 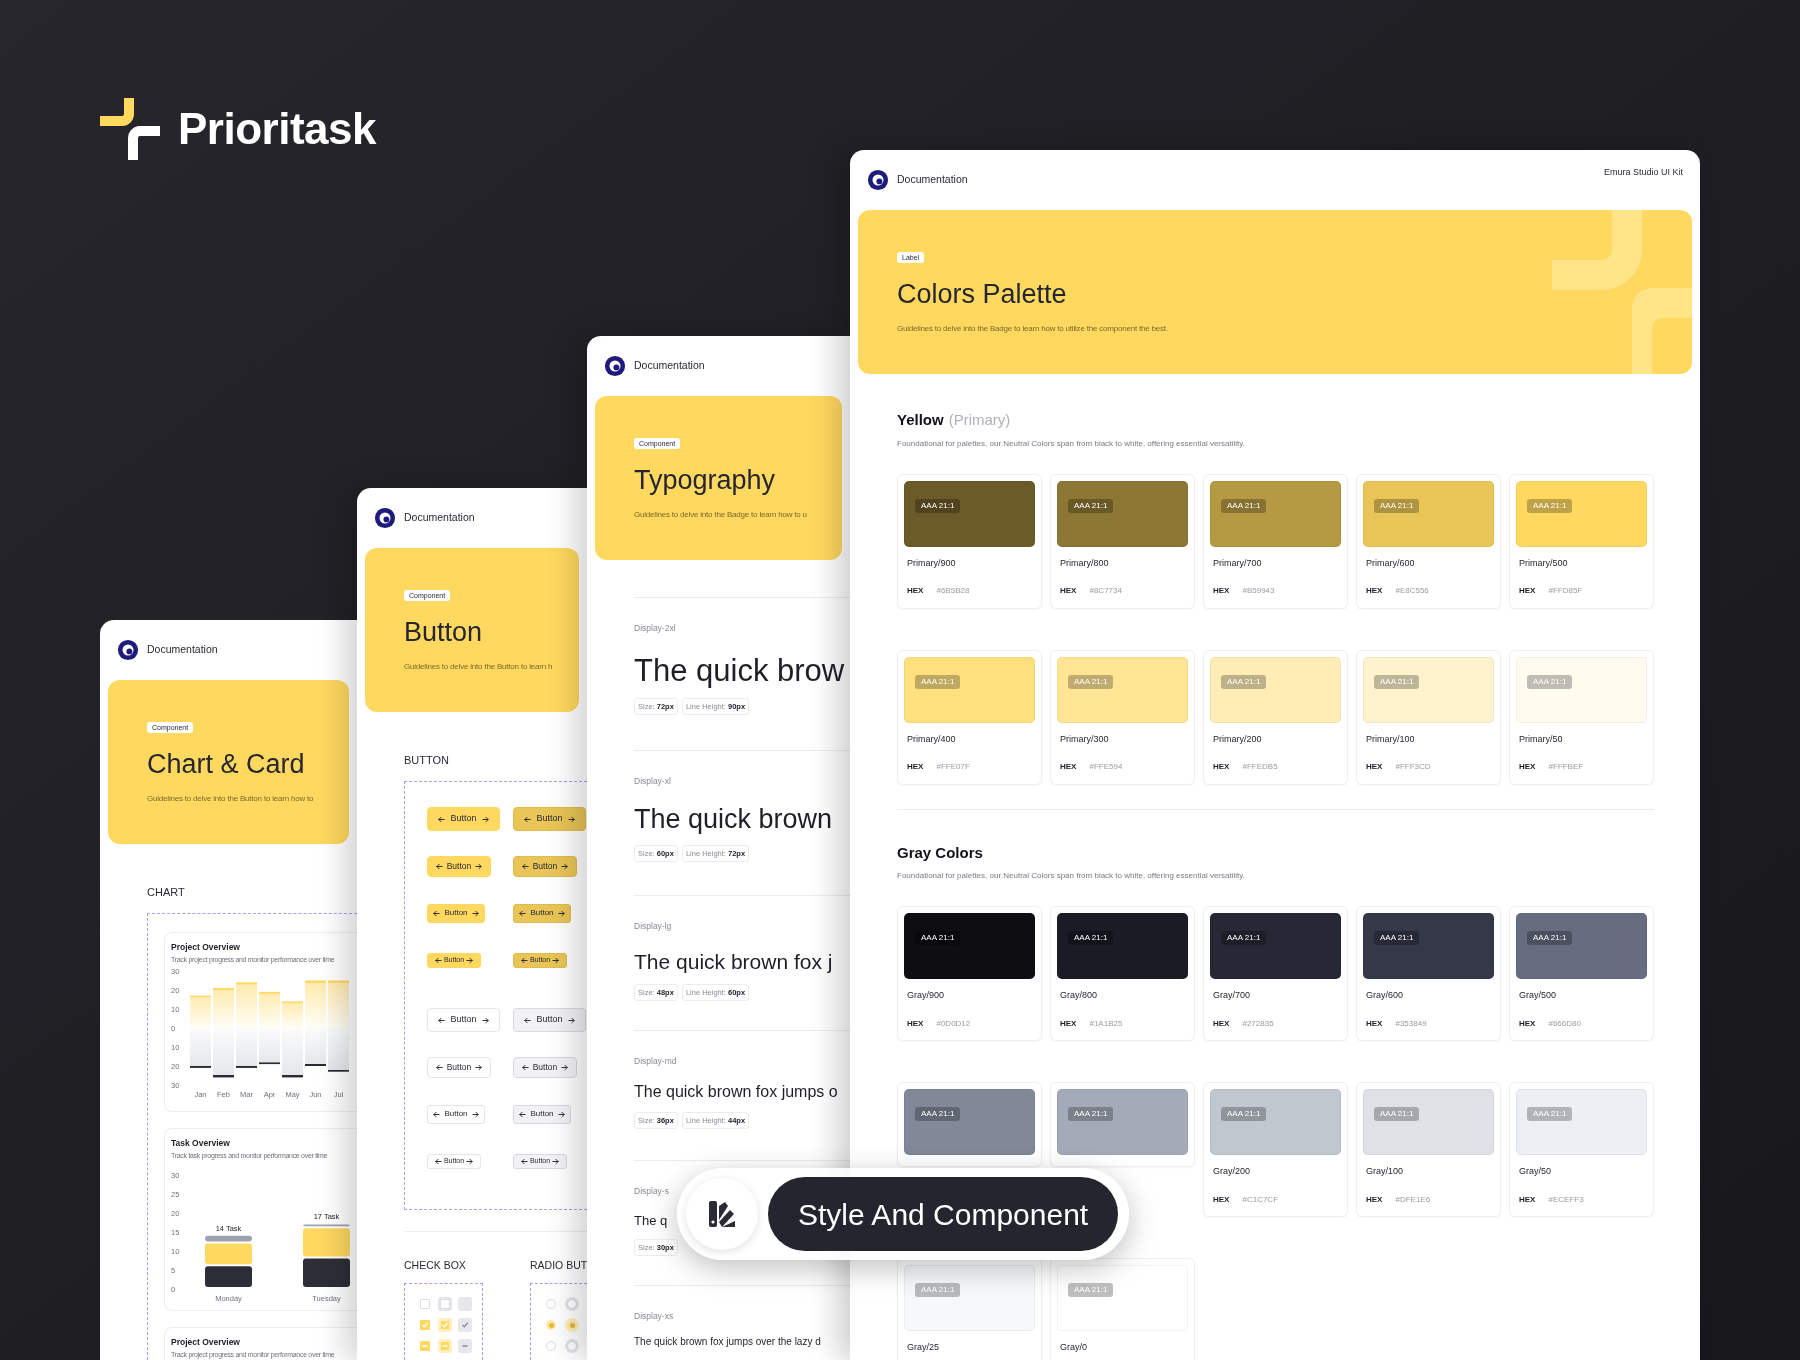 I want to click on section-title: RADIO BUT, so click(x=558, y=1265).